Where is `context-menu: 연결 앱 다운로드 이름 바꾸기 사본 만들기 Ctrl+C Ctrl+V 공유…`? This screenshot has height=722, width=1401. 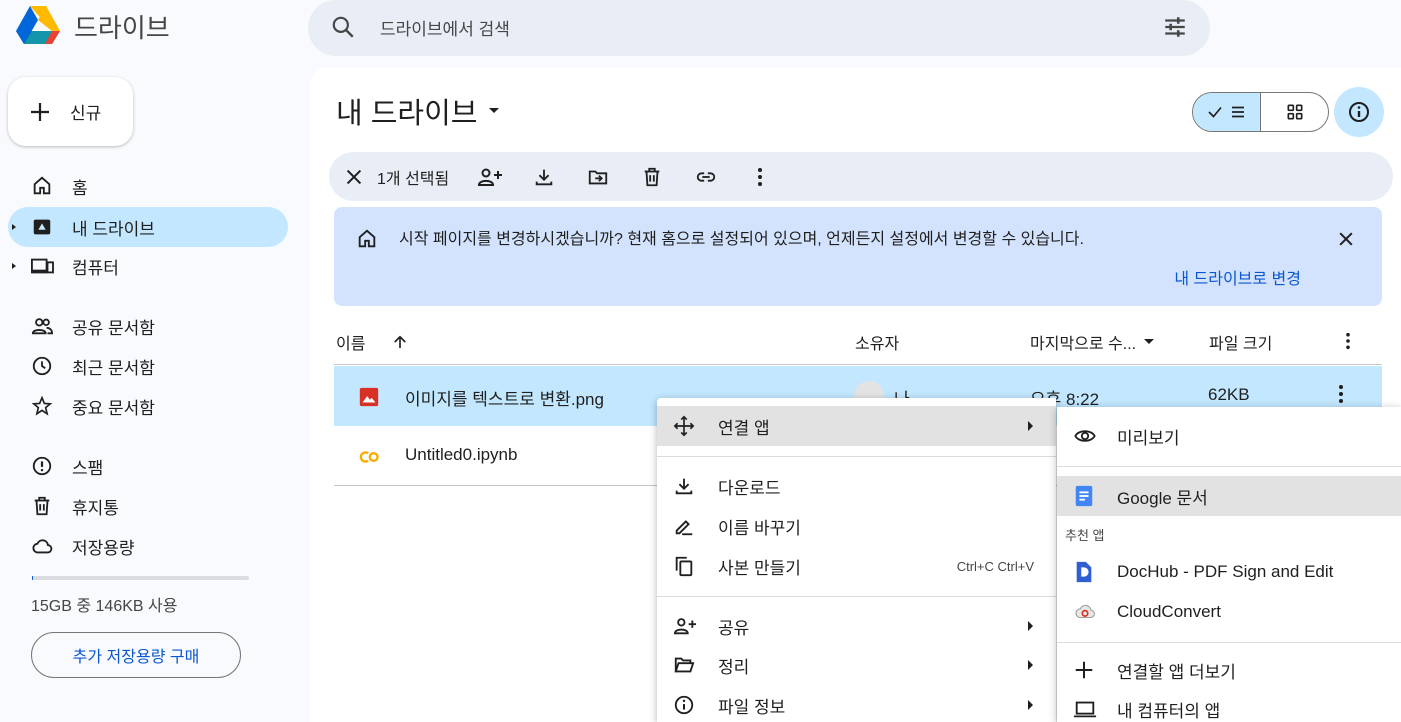
context-menu: 연결 앱 다운로드 이름 바꾸기 사본 만들기 Ctrl+C Ctrl+V 공유… is located at coordinates (856, 560).